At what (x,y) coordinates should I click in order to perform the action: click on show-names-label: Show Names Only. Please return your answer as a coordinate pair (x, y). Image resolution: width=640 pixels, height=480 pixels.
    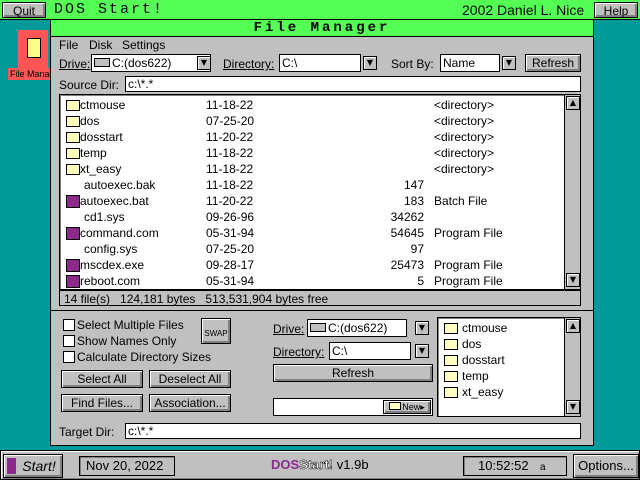
    Looking at the image, I should click on (127, 341).